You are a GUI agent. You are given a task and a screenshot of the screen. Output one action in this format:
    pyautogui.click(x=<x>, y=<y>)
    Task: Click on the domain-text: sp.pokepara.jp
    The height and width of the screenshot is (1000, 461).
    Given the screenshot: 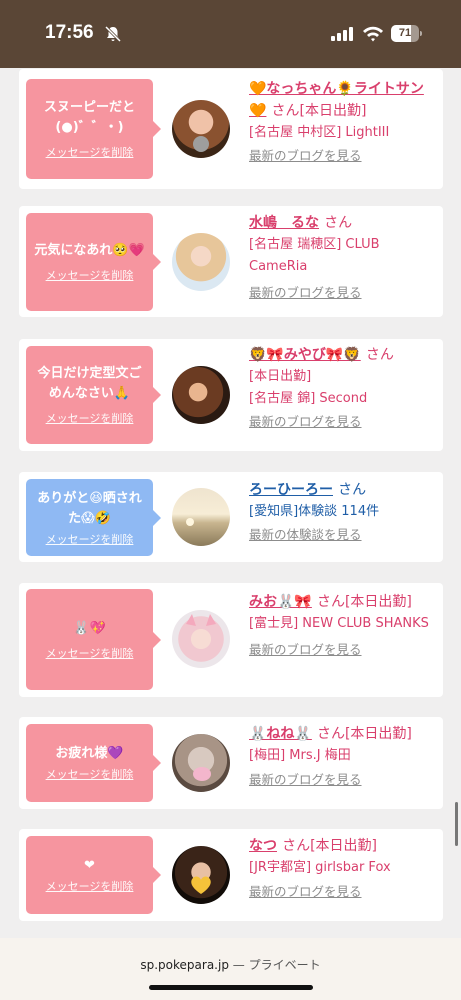 What is the action you would take?
    pyautogui.click(x=184, y=965)
    